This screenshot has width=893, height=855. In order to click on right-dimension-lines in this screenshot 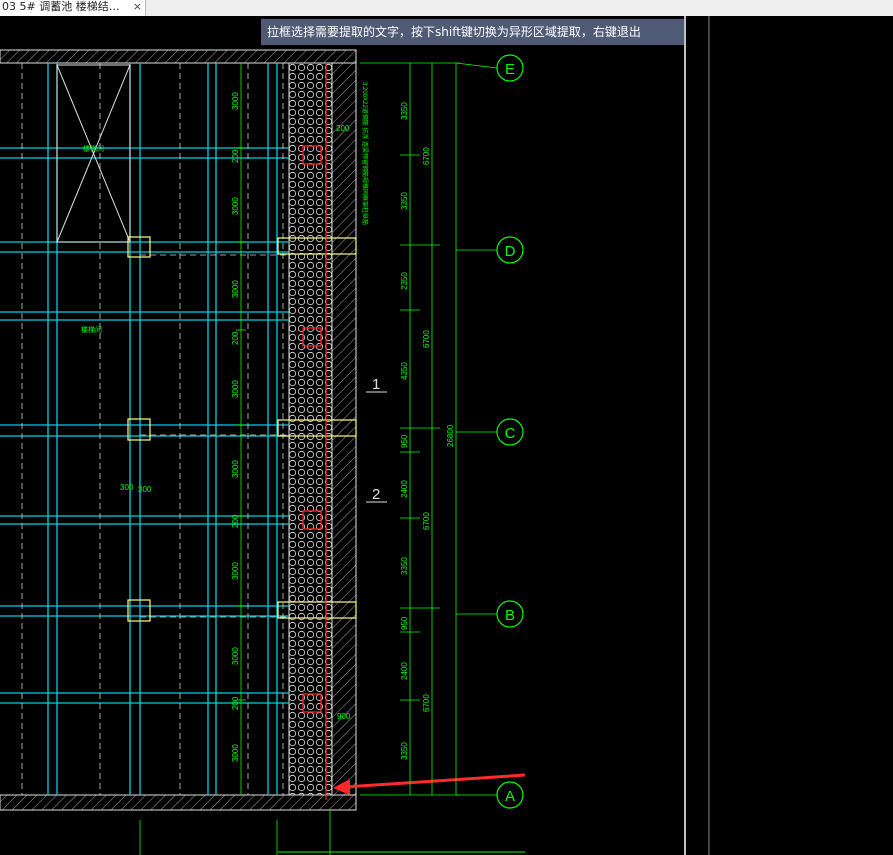, I will do `click(429, 429)`.